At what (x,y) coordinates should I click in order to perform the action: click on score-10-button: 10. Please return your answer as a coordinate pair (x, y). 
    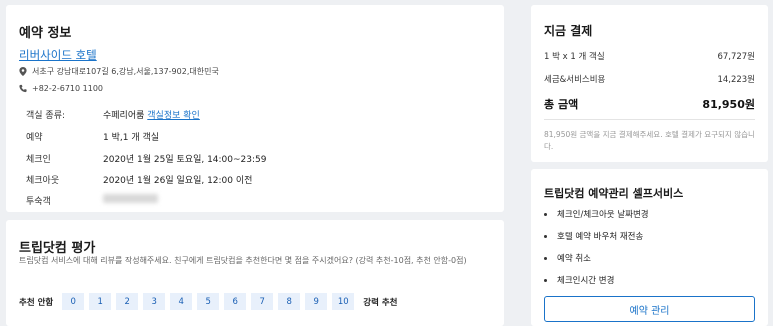
    Looking at the image, I should click on (343, 301).